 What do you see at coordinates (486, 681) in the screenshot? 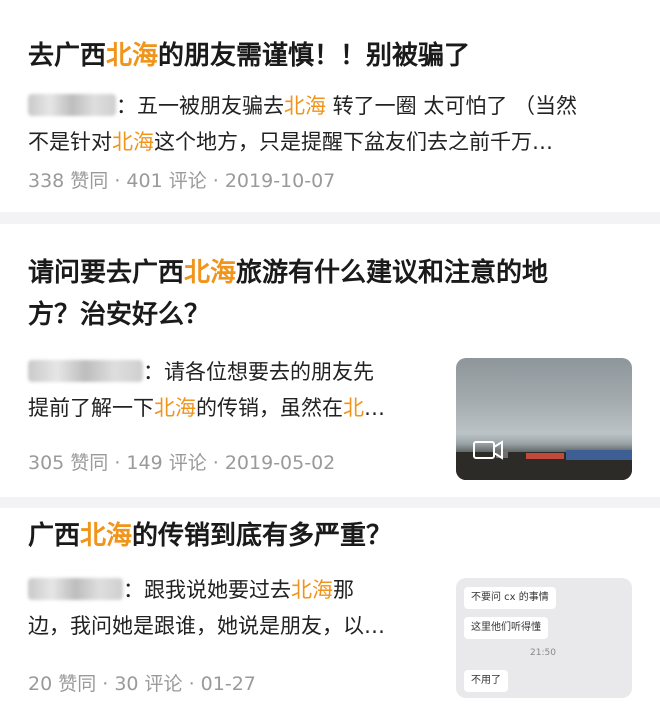
I see `chat-message: 不用了` at bounding box center [486, 681].